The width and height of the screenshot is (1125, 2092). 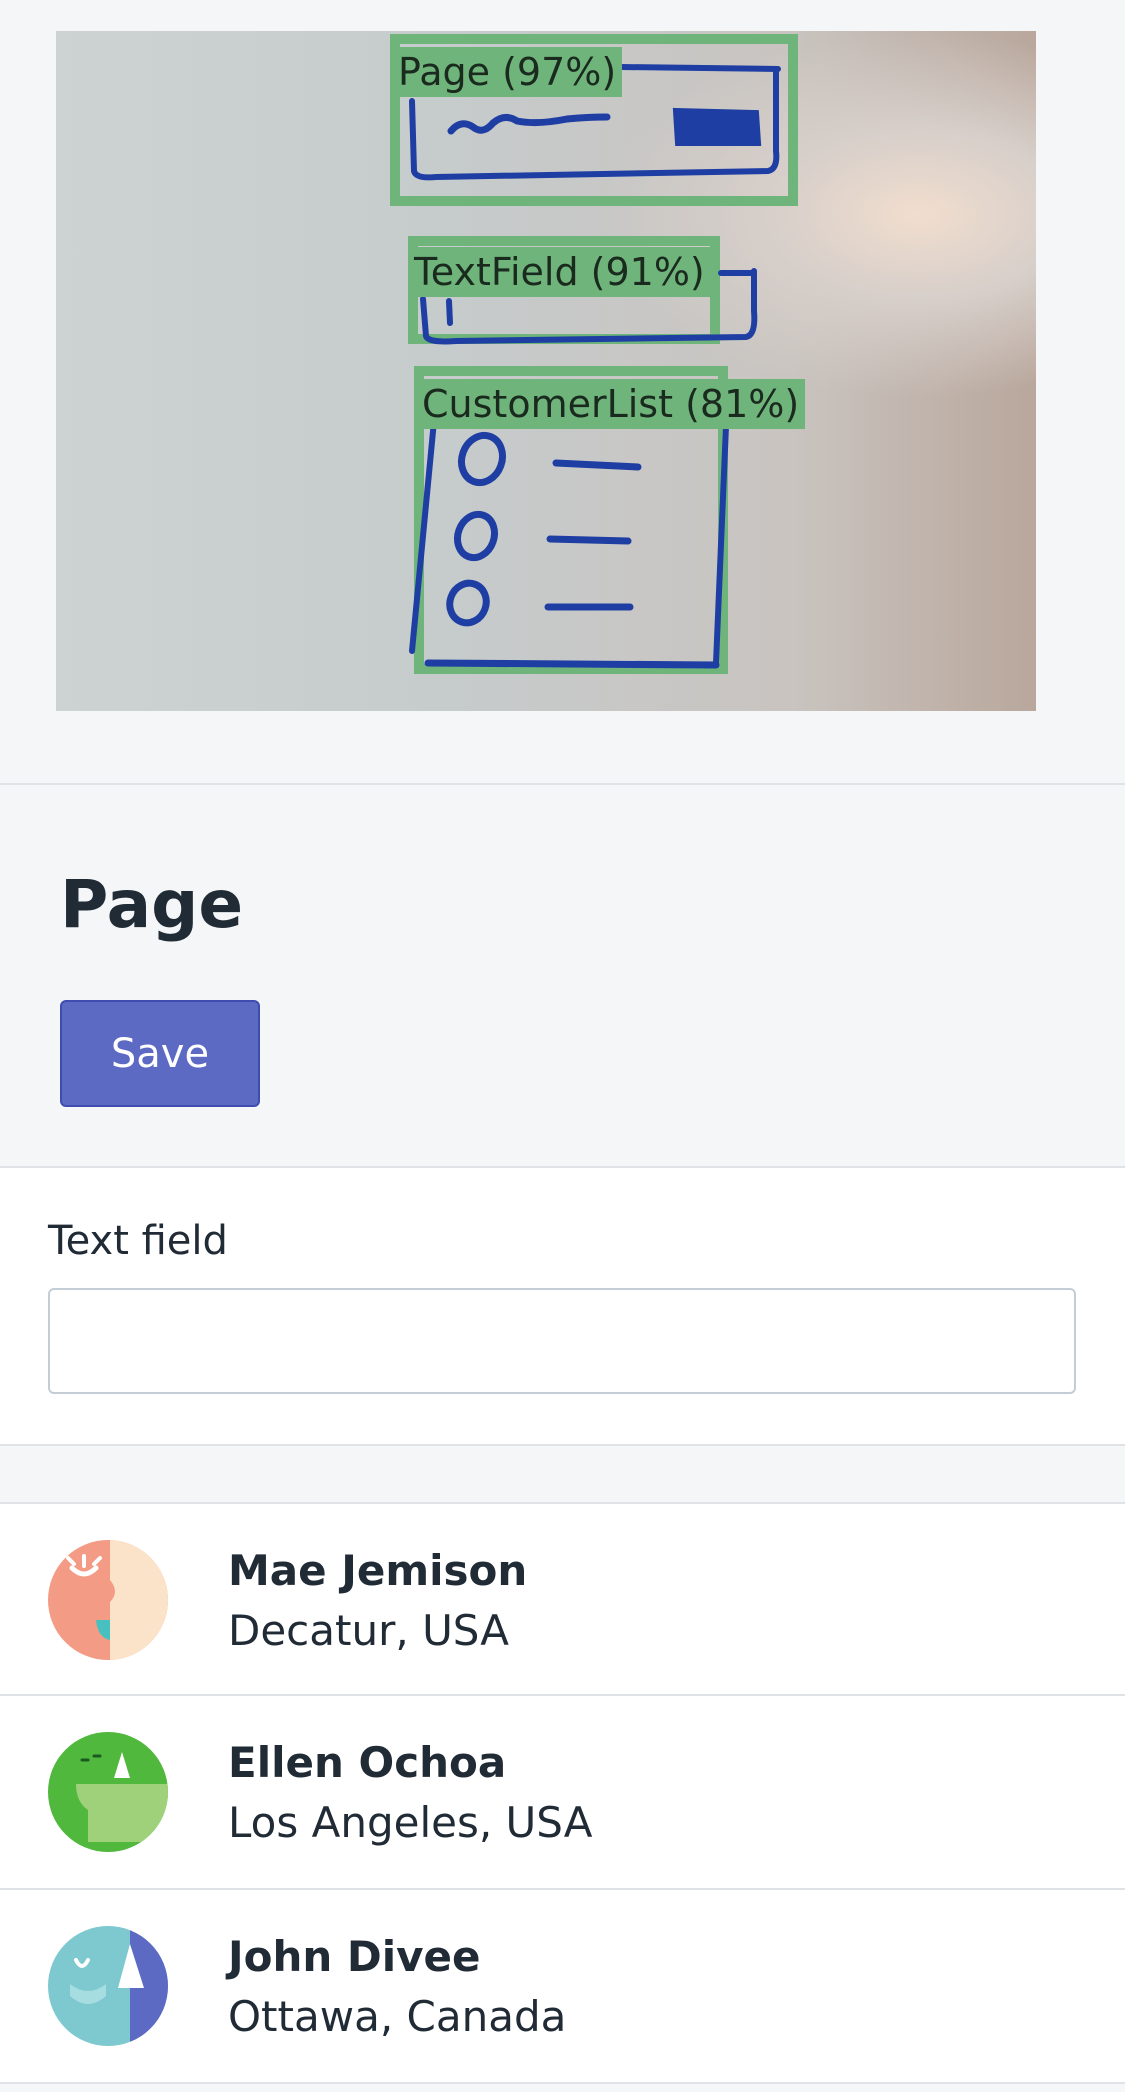 I want to click on avatar-teal-face-icon, so click(x=108, y=1986).